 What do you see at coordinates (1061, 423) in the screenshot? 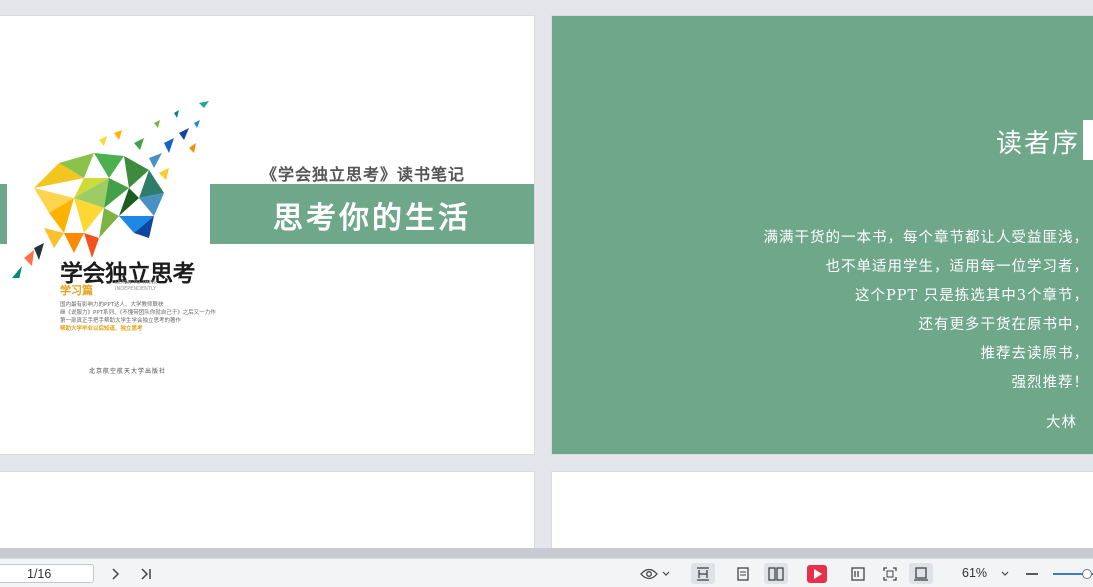
I see `preface-author: 大林` at bounding box center [1061, 423].